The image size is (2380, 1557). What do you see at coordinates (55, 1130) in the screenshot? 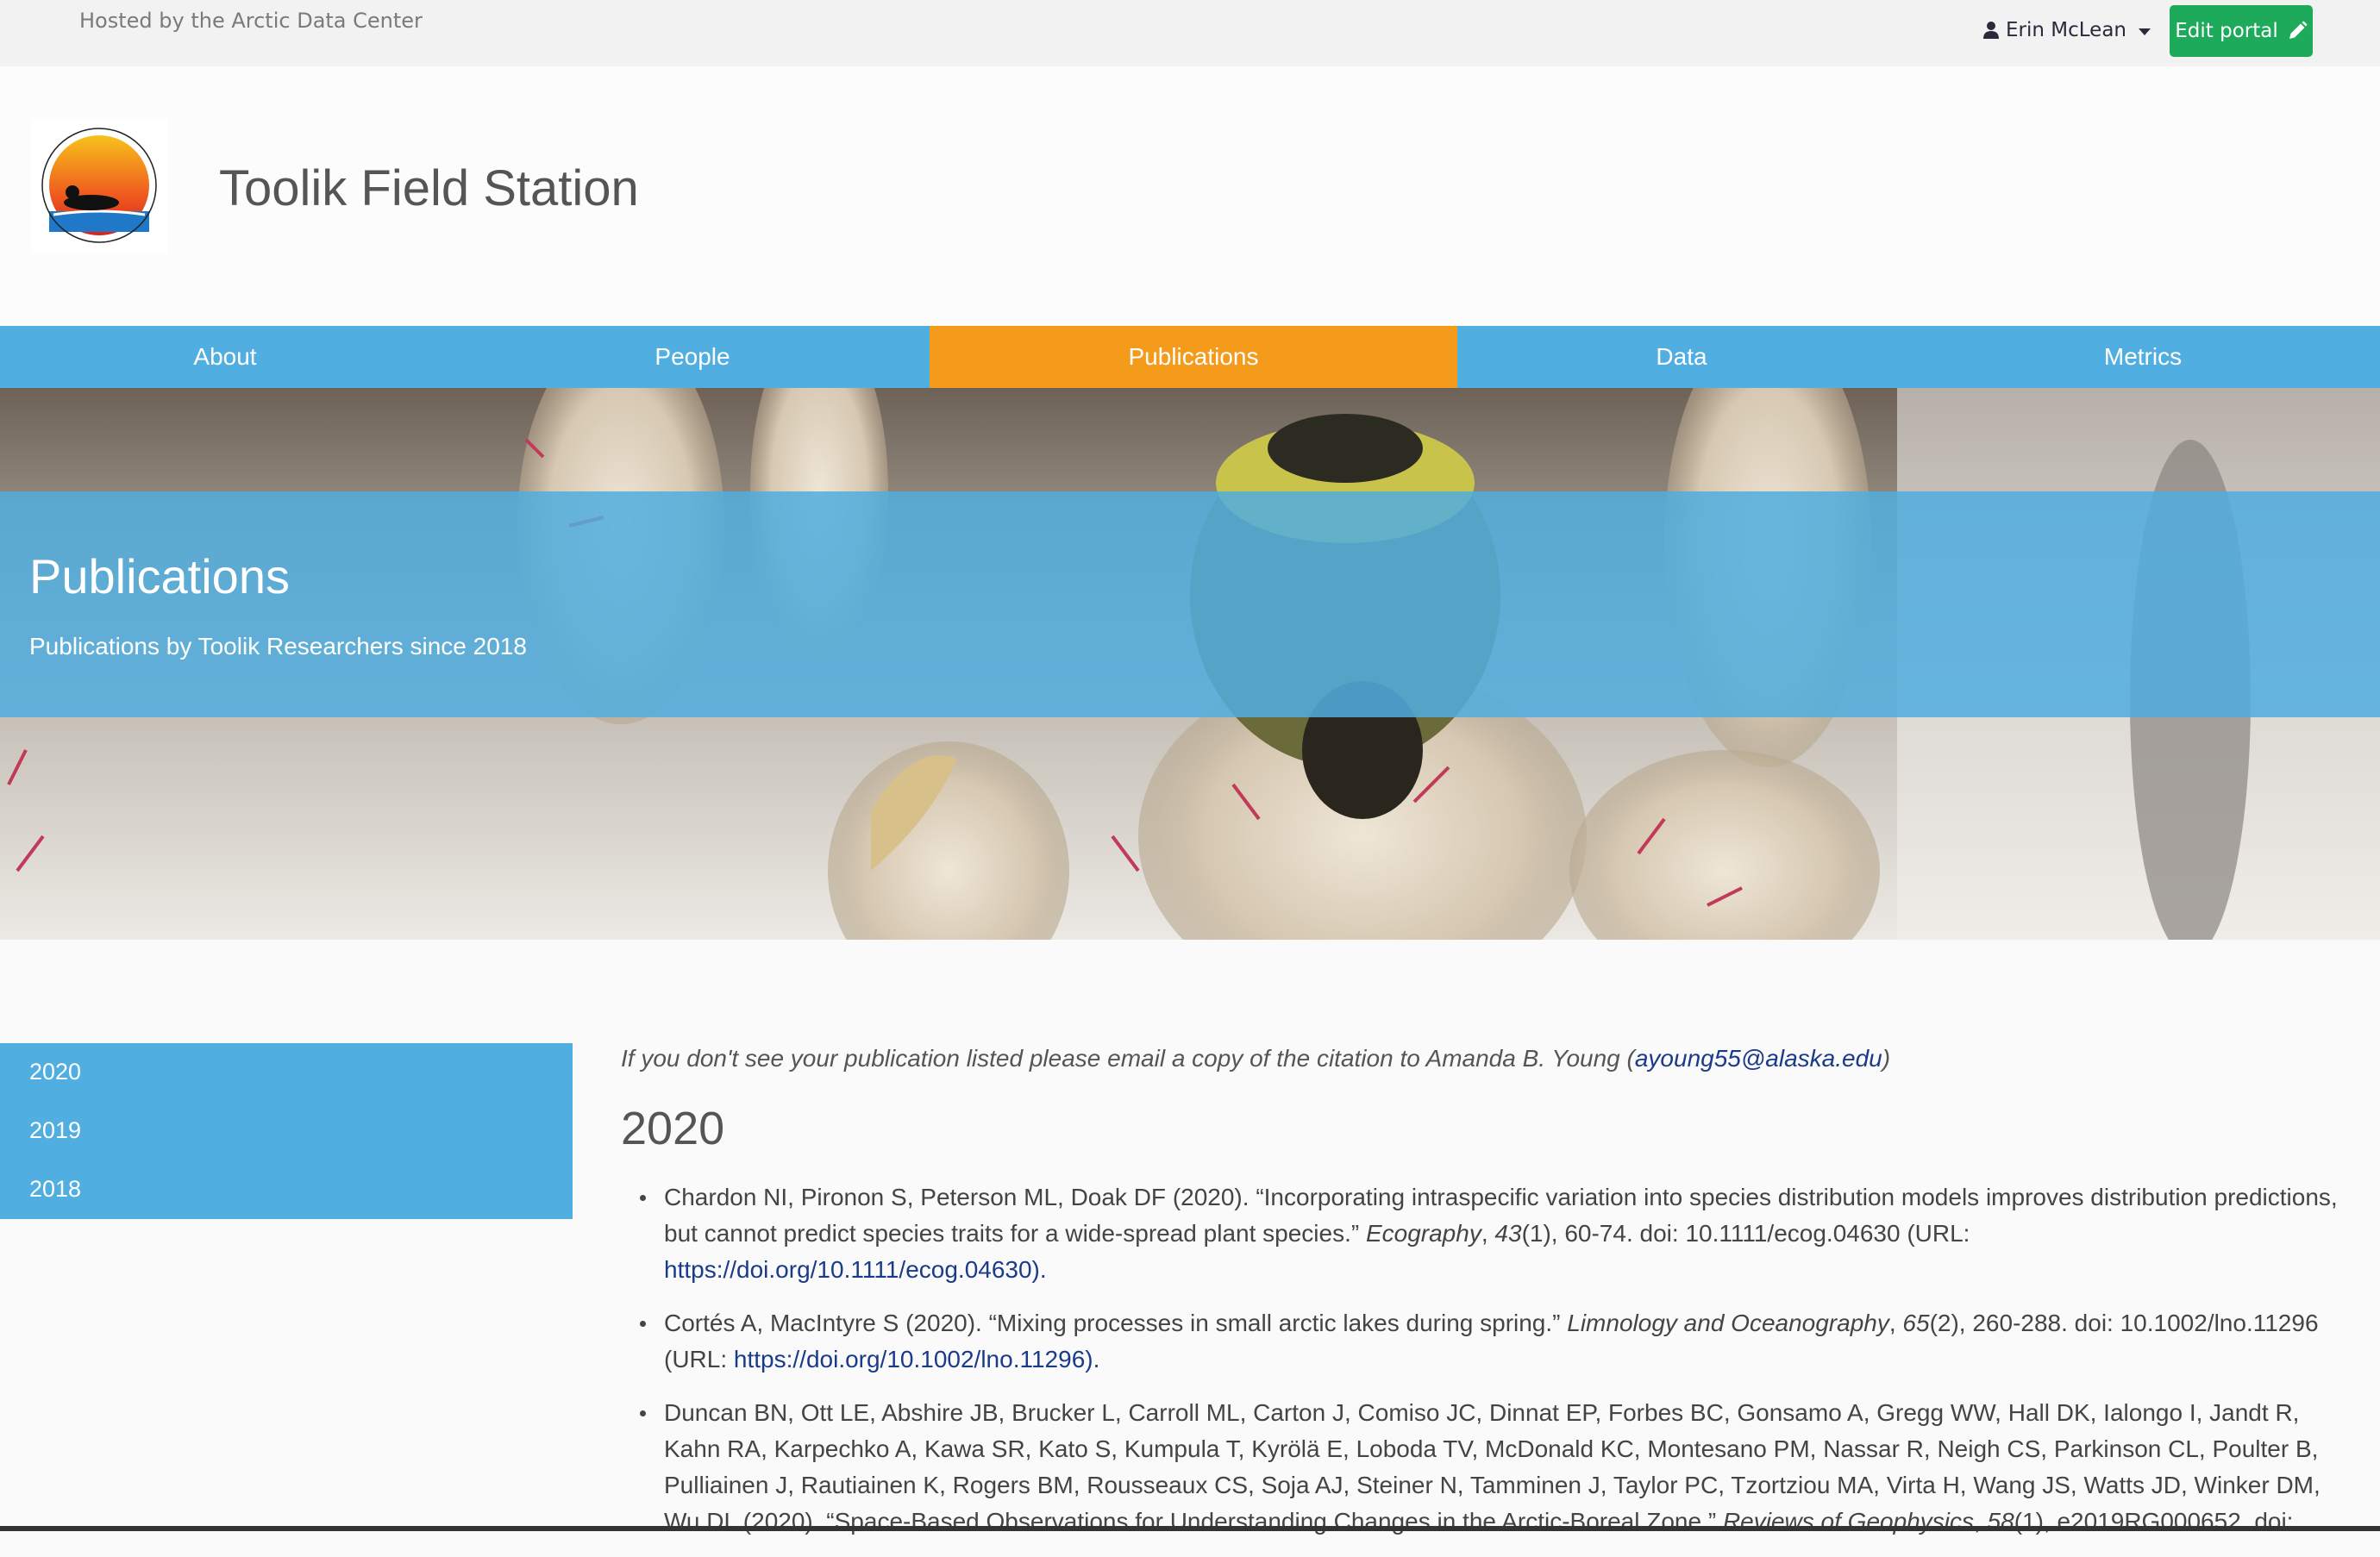
I see `sidebar-item-2019: 2019` at bounding box center [55, 1130].